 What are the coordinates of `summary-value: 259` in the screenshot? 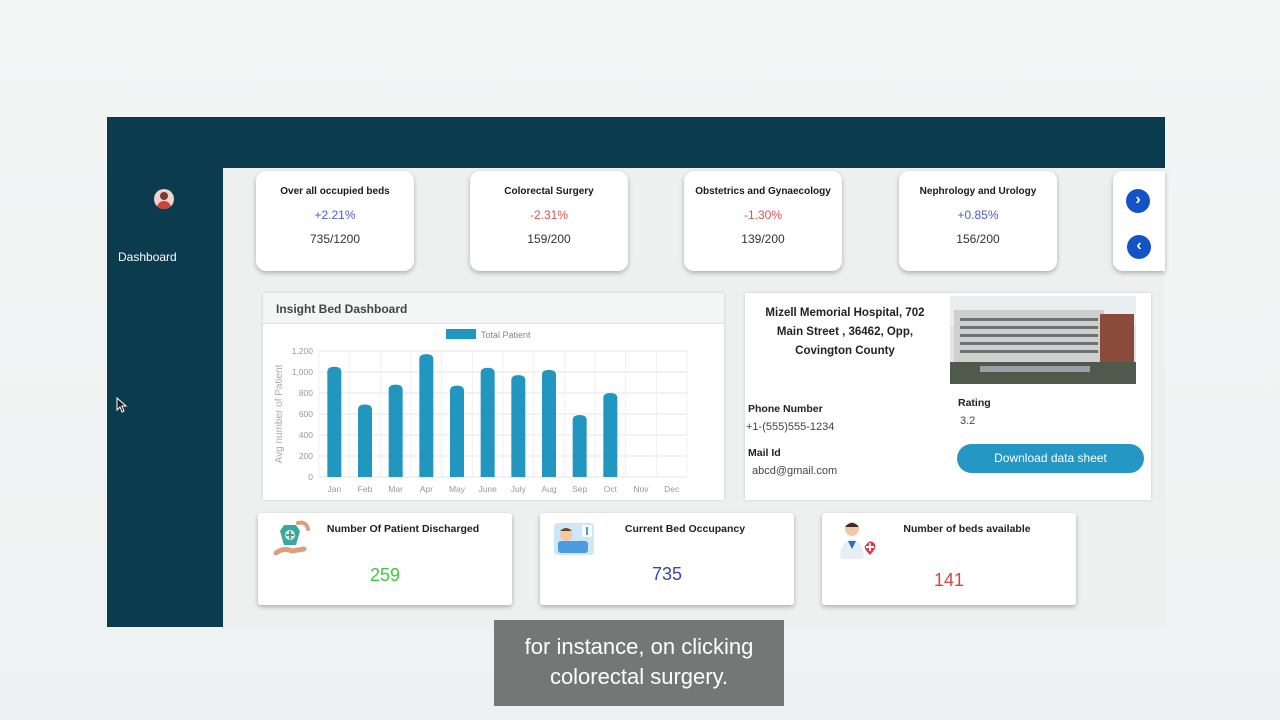 It's located at (385, 575).